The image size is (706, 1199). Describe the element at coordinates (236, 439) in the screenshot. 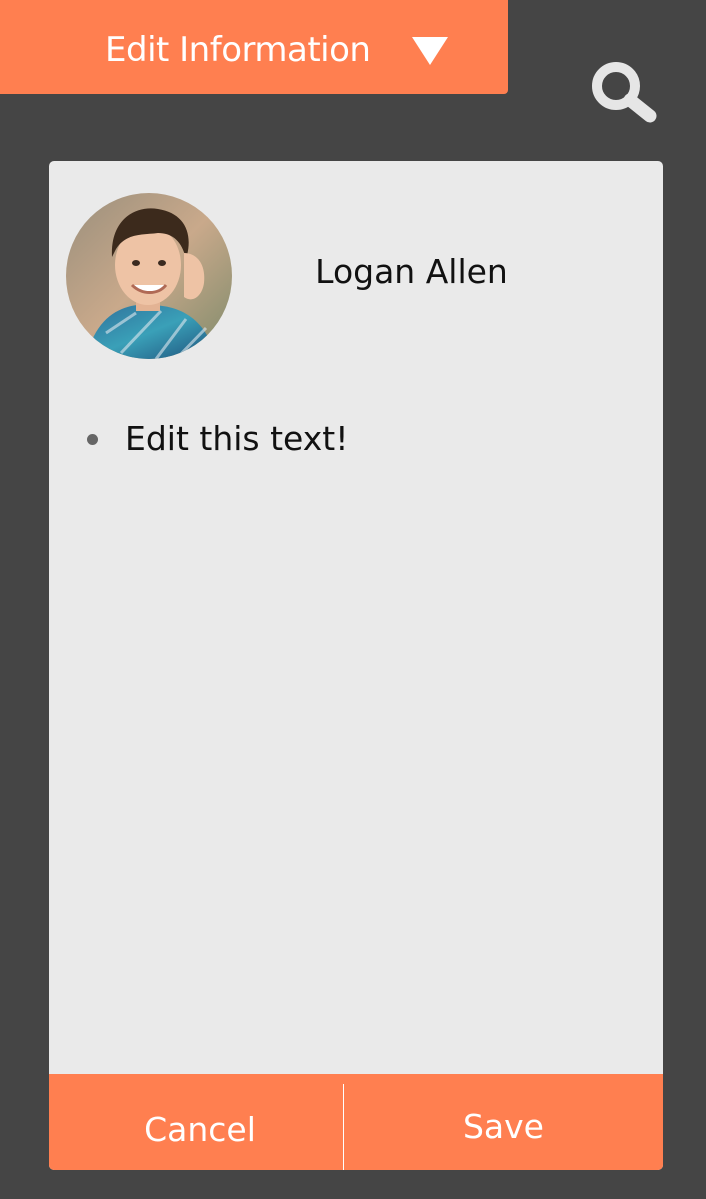

I see `editable-note-text: Edit this text!` at that location.